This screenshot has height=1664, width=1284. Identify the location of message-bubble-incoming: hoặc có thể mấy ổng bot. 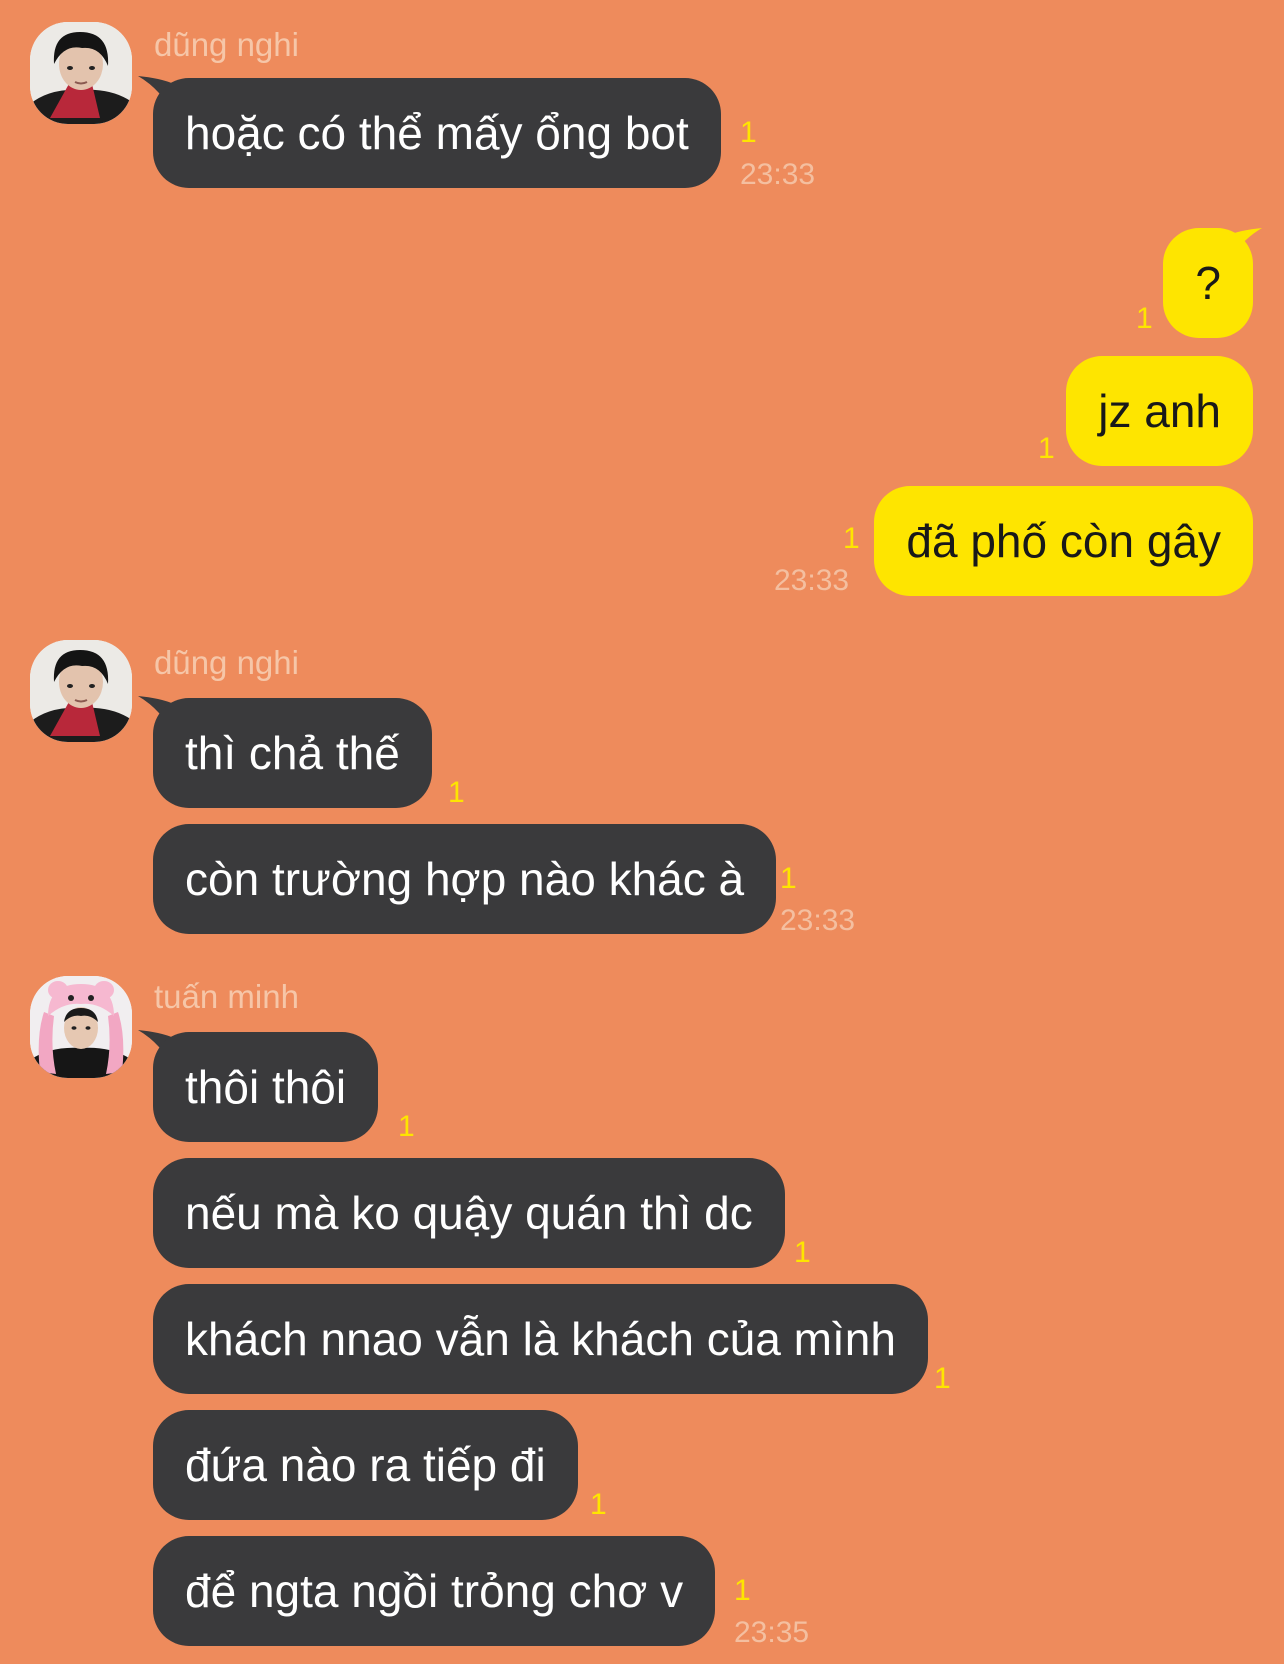
(437, 133).